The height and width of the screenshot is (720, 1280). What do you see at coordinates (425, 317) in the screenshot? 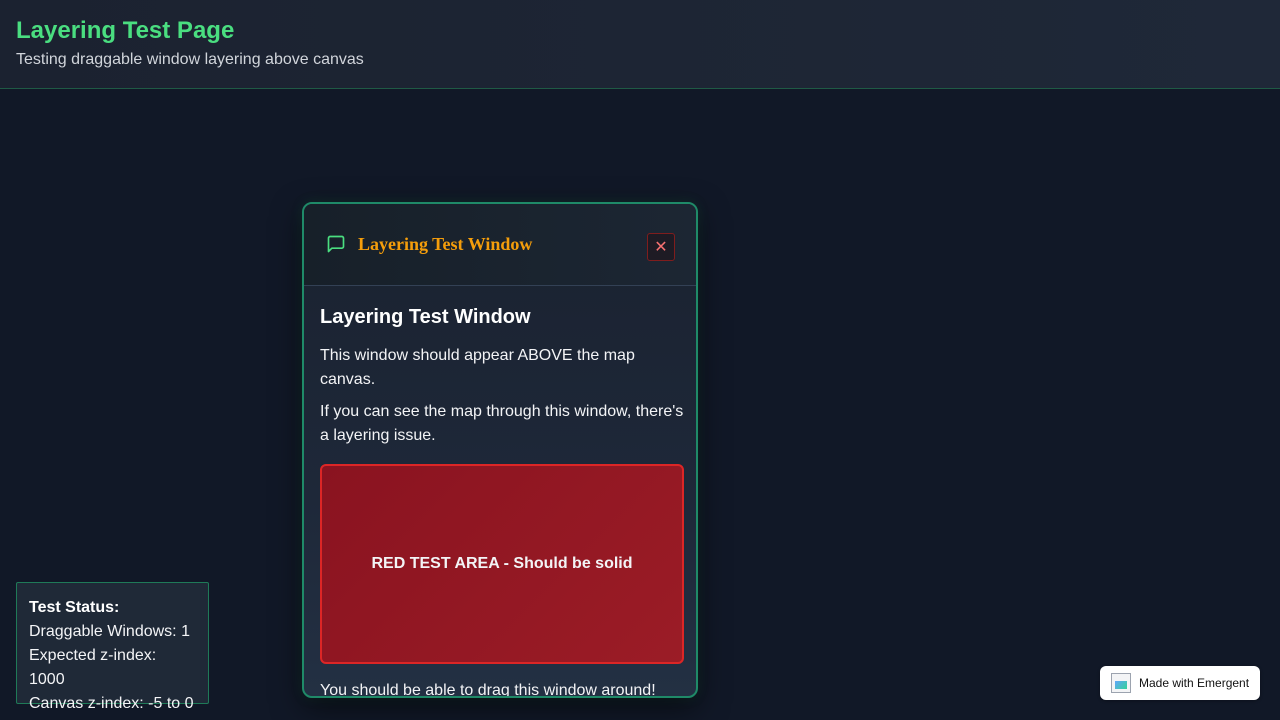
I see `window-body-heading: Layering Test Window` at bounding box center [425, 317].